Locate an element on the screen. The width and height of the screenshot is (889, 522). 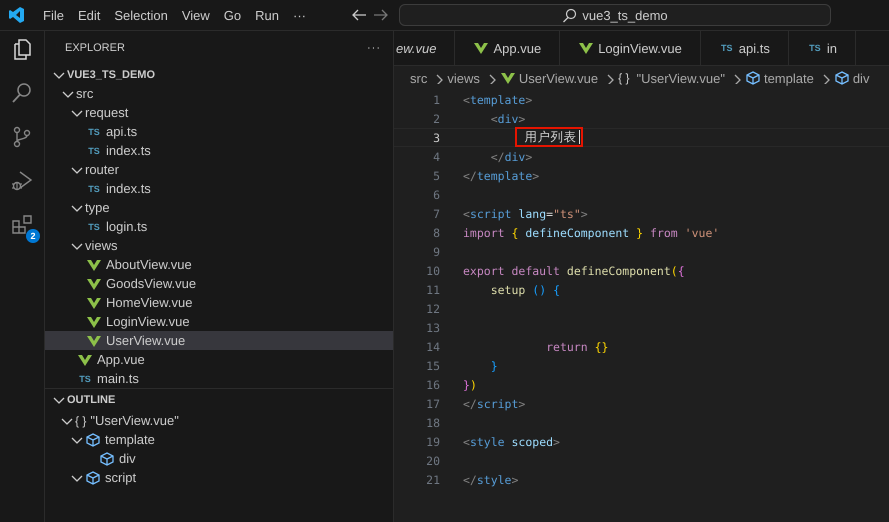
file-tree-item: VUE3_TS_DEMO is located at coordinates (219, 74).